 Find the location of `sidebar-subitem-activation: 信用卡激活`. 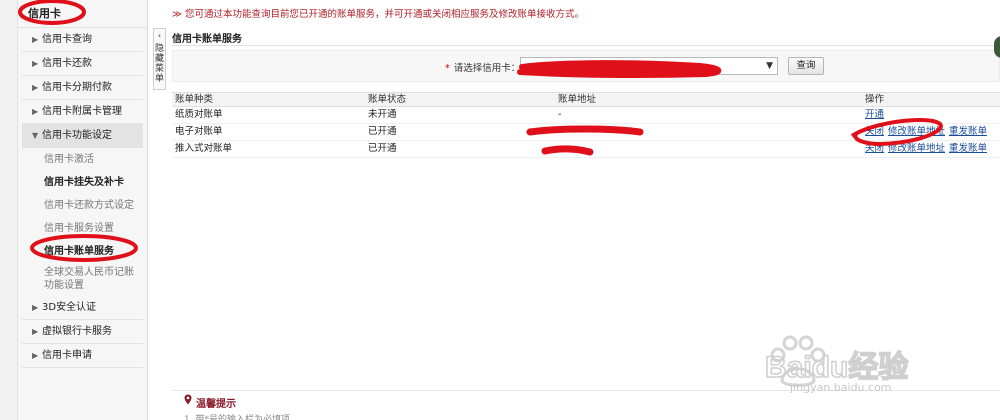

sidebar-subitem-activation: 信用卡激活 is located at coordinates (82, 159).